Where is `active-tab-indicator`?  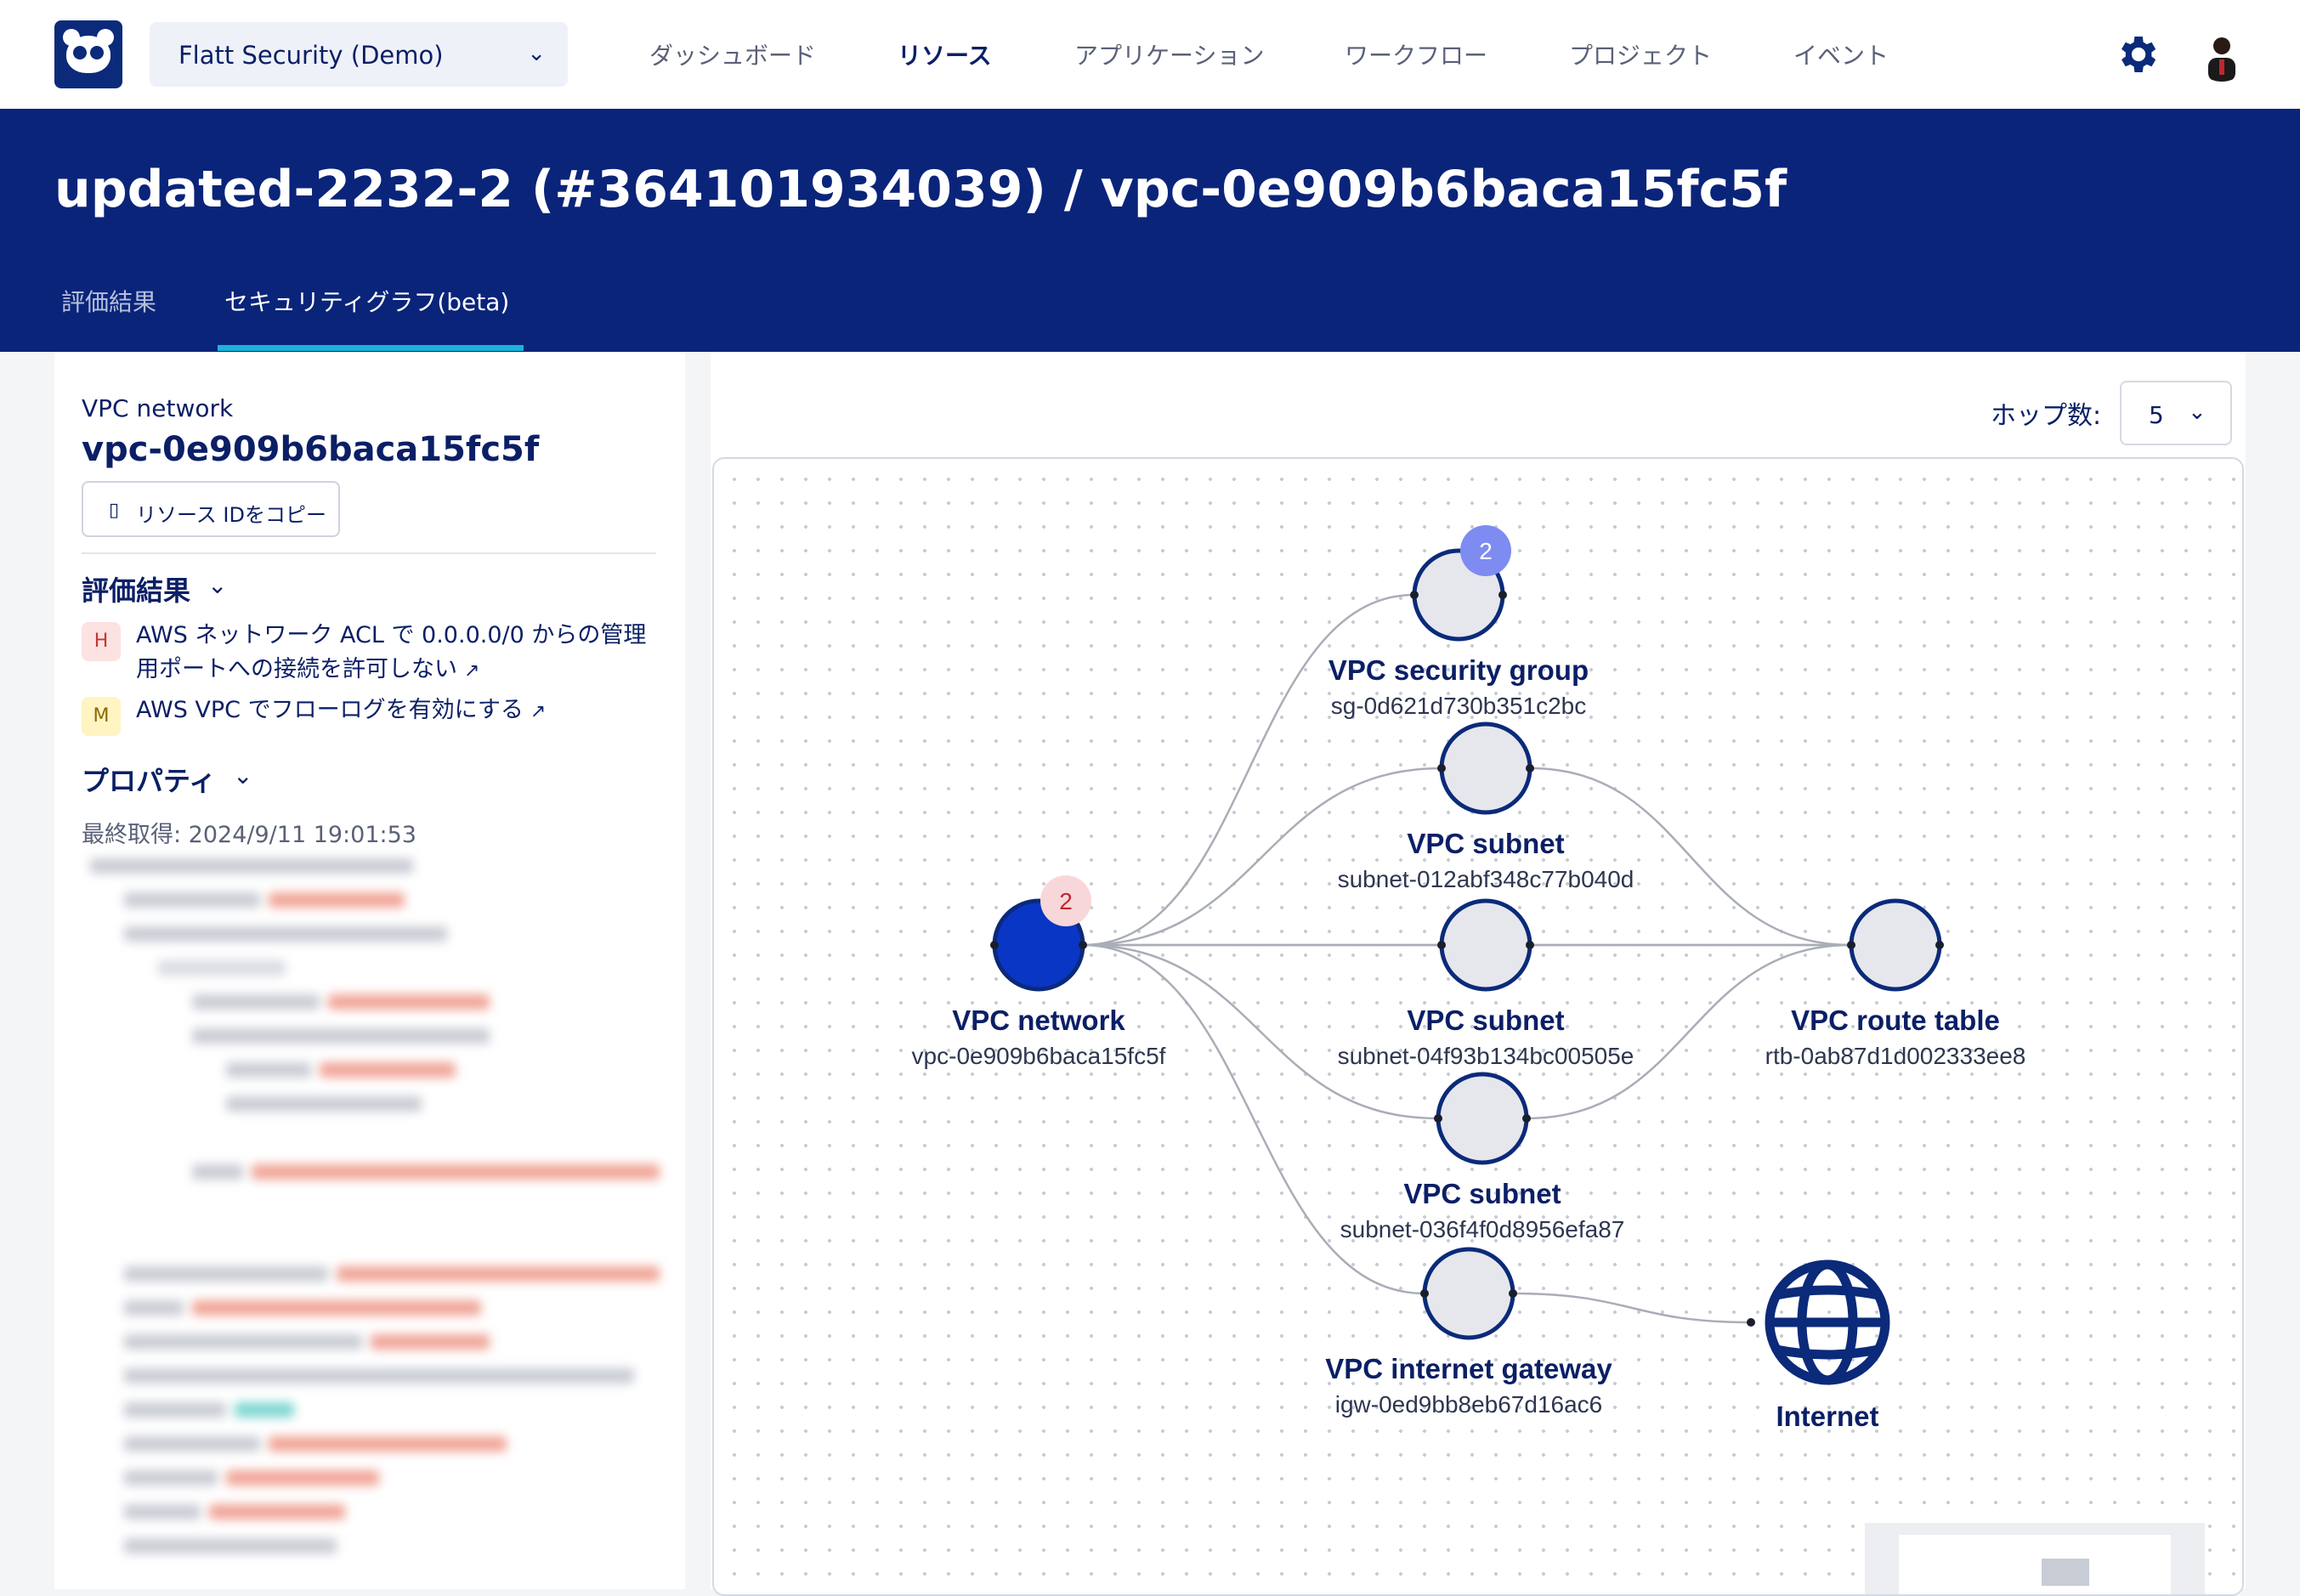
active-tab-indicator is located at coordinates (371, 348).